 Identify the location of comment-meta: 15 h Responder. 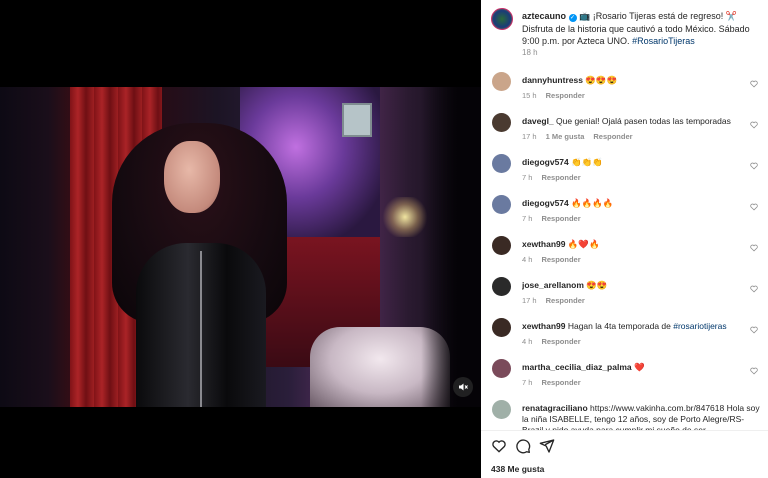
(558, 95).